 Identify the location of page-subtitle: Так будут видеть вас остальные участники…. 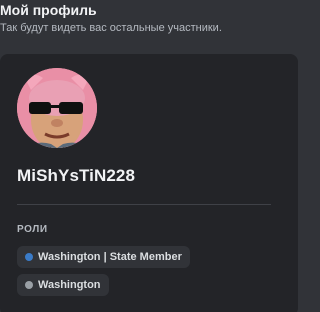
(111, 28).